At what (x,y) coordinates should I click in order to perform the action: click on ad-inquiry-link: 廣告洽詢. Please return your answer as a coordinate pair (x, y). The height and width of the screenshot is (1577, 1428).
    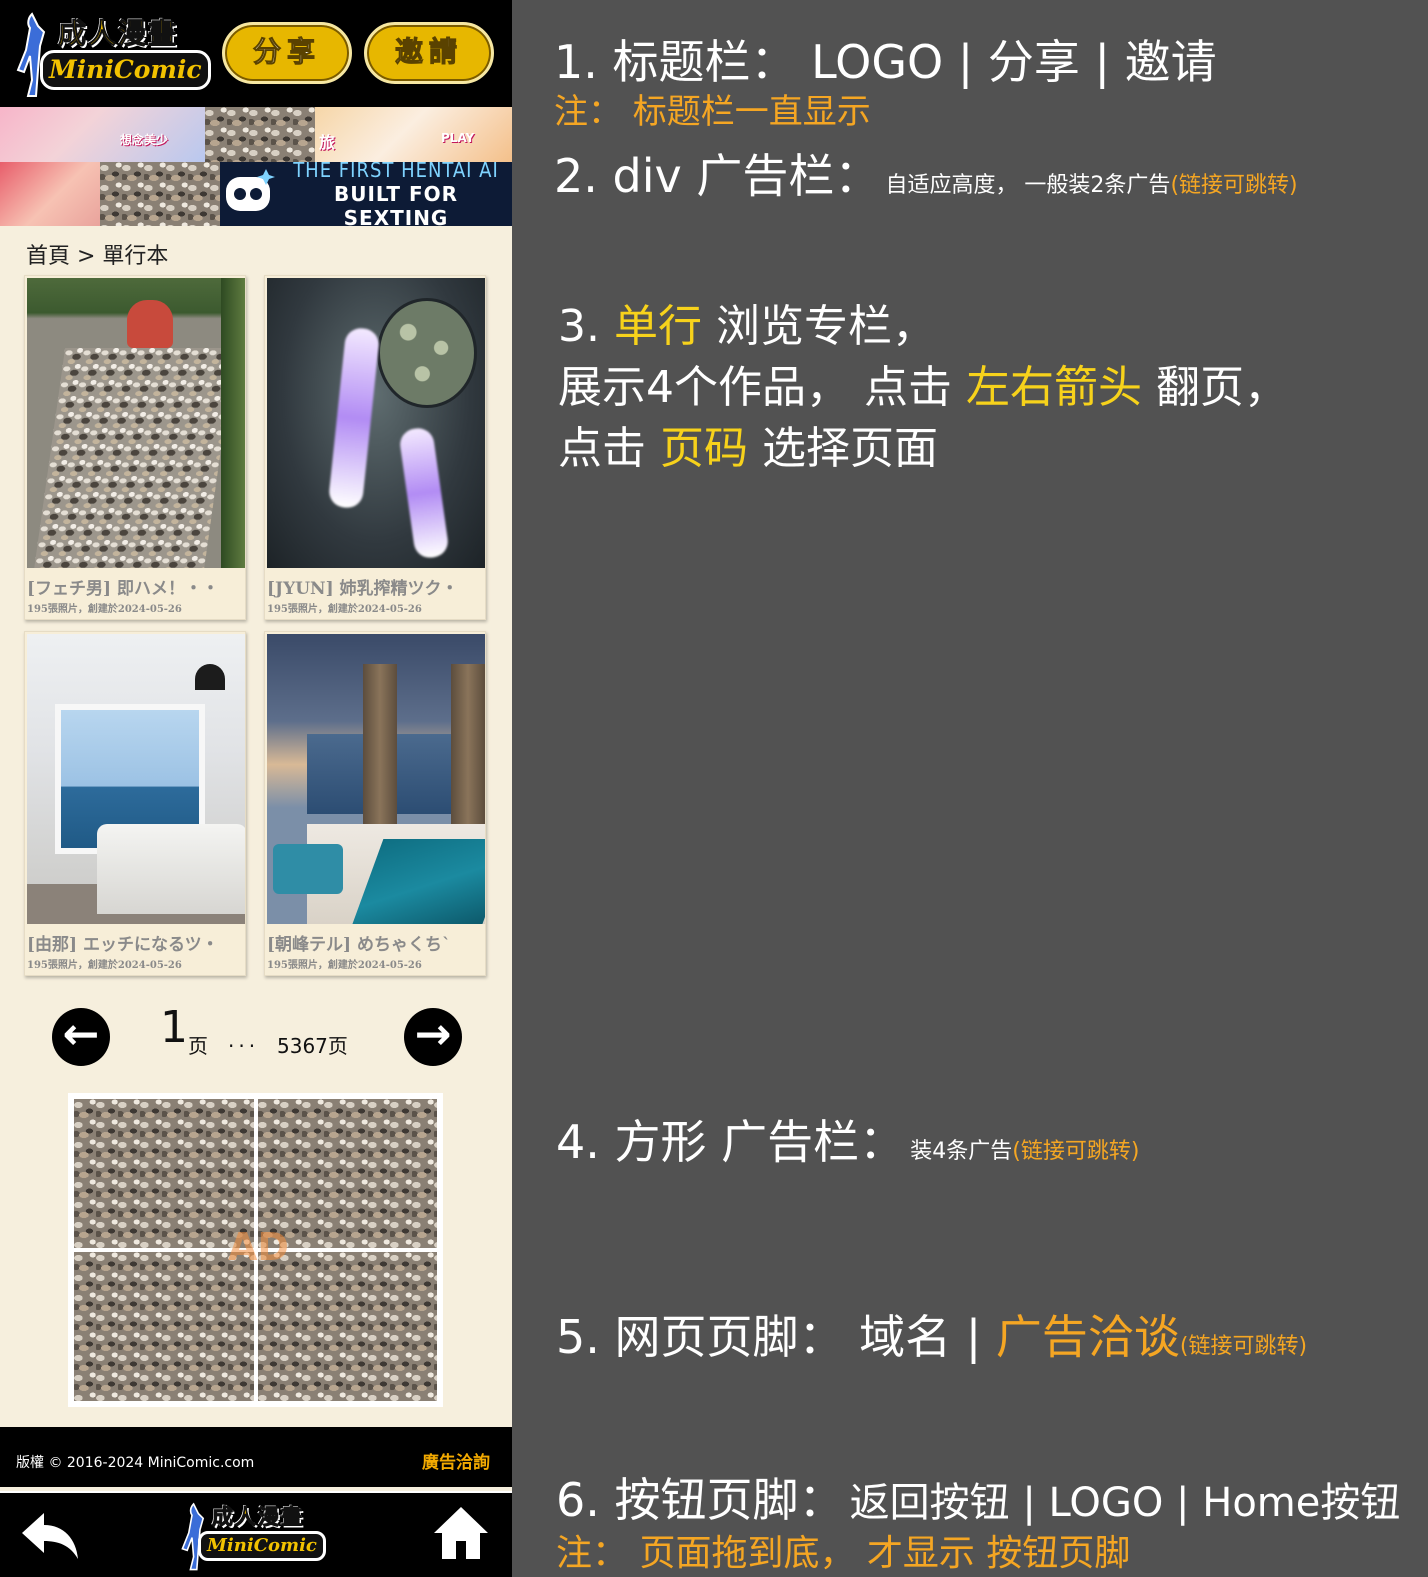
    Looking at the image, I should click on (456, 1460).